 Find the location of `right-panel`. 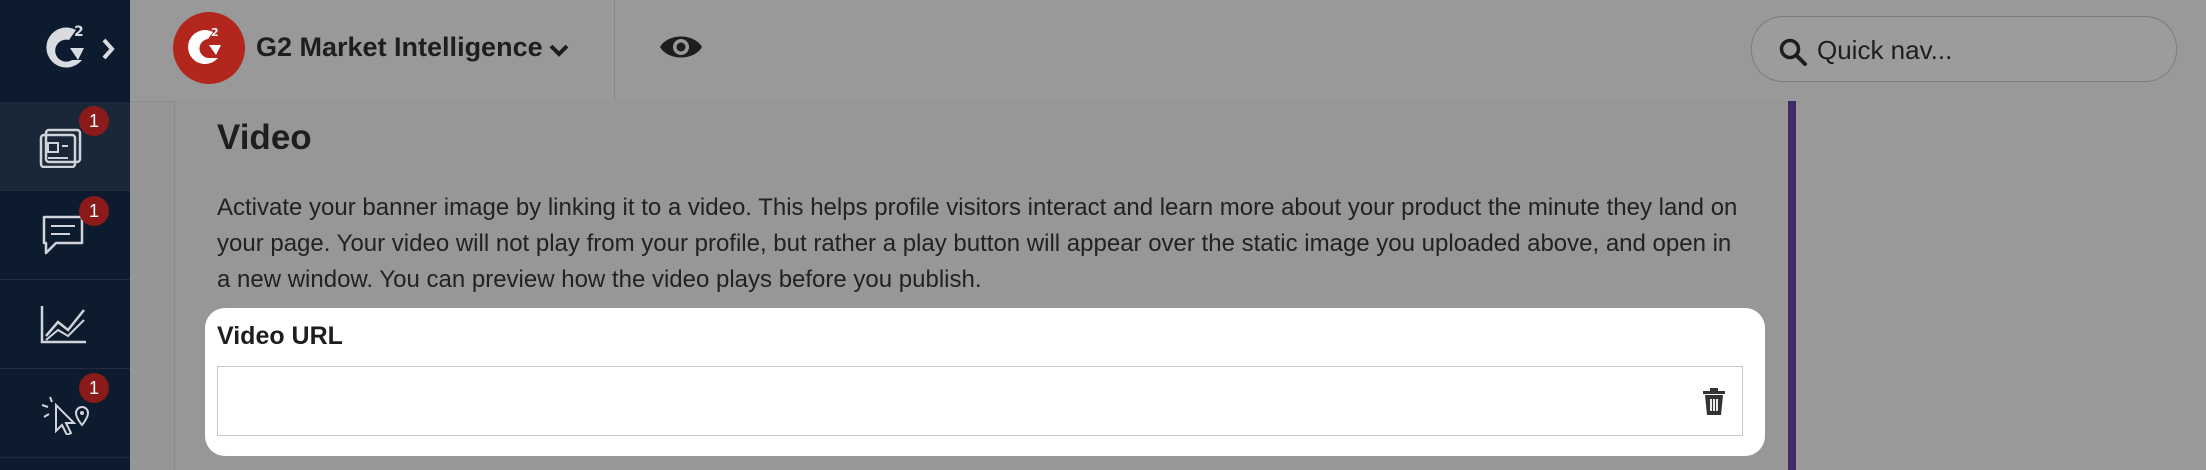

right-panel is located at coordinates (2001, 285).